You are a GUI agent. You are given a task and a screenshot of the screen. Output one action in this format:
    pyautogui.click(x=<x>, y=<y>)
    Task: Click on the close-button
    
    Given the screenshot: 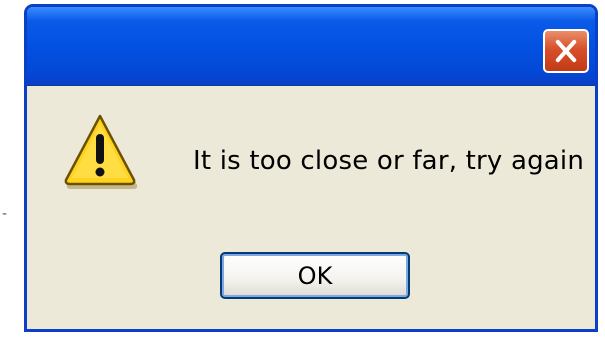 What is the action you would take?
    pyautogui.click(x=566, y=51)
    